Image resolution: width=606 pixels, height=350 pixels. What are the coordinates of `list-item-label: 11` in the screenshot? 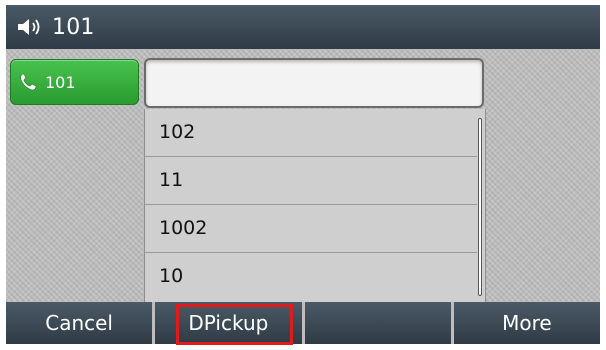 It's located at (171, 180).